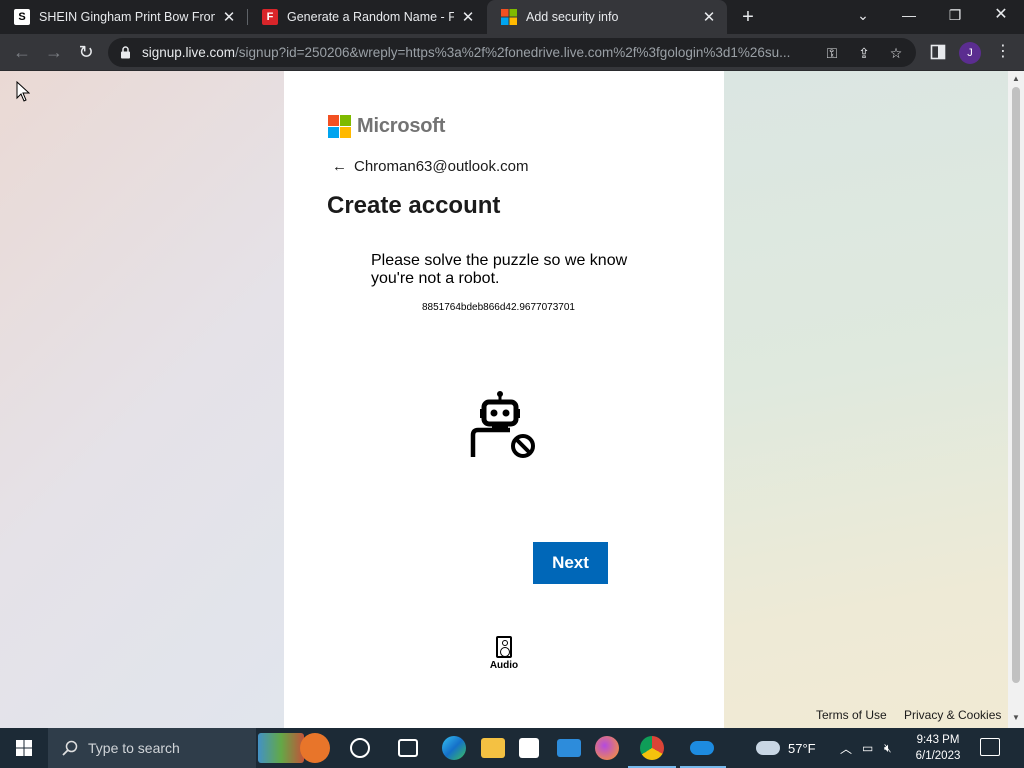 The height and width of the screenshot is (768, 1024). What do you see at coordinates (1001, 15) in the screenshot?
I see `close-window-button: ✕` at bounding box center [1001, 15].